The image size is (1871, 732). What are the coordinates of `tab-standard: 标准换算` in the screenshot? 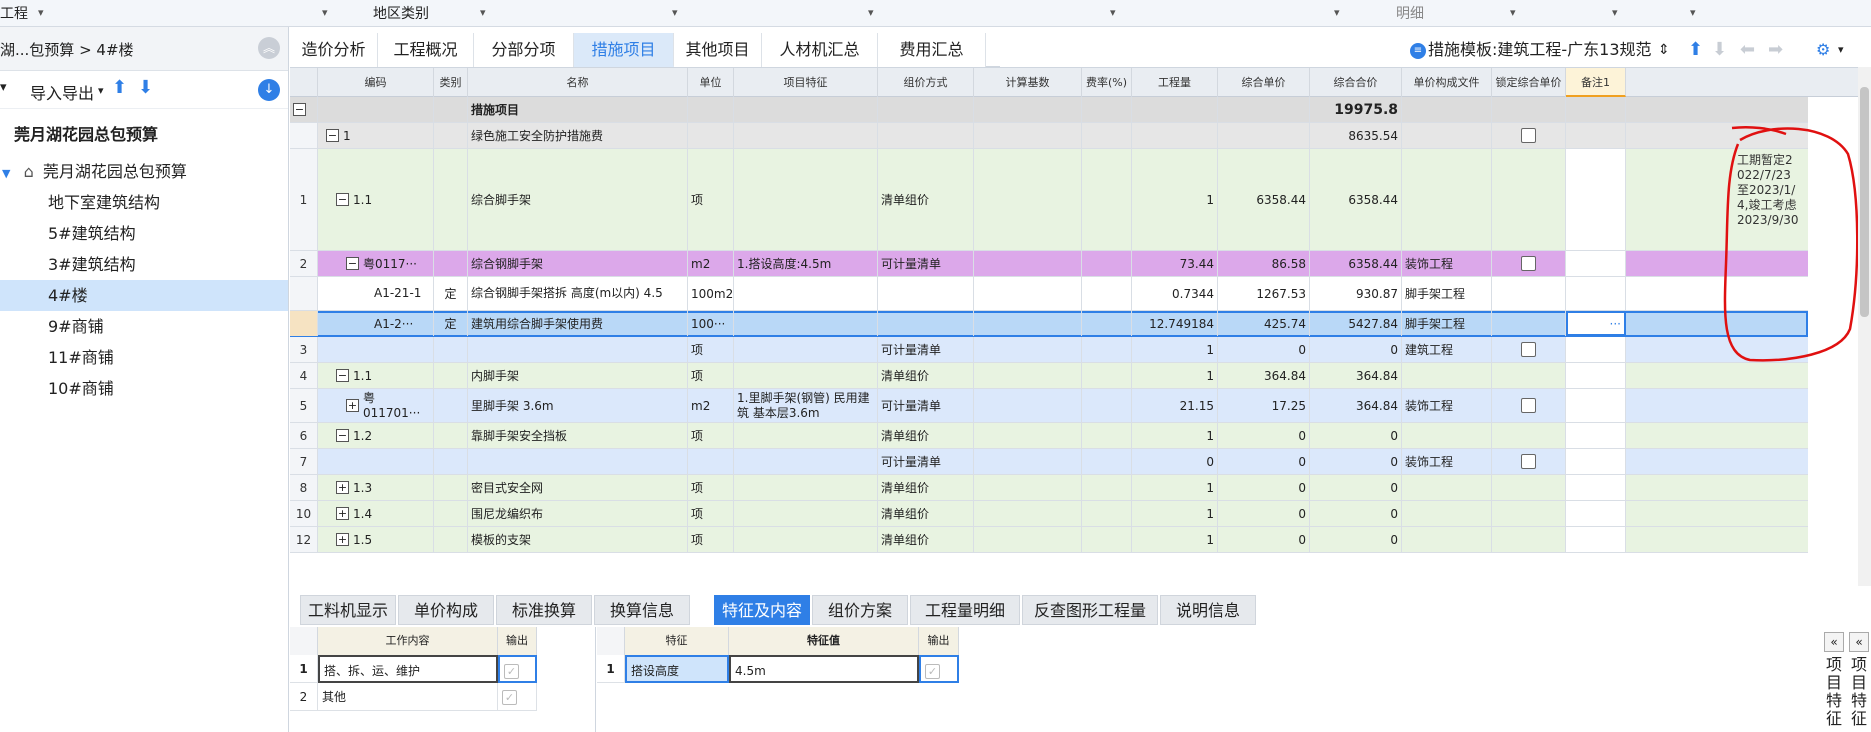 It's located at (544, 610).